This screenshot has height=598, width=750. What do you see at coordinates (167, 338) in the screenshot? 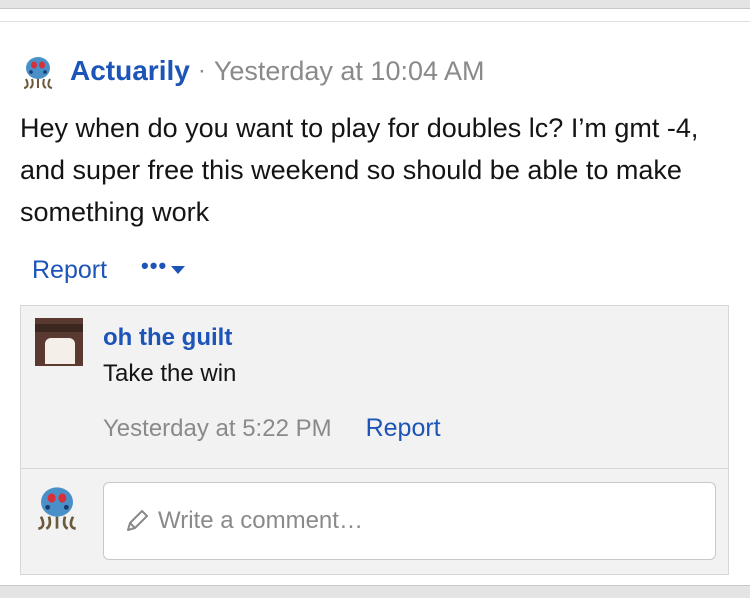
I see `comment-author-link: oh the guilt` at bounding box center [167, 338].